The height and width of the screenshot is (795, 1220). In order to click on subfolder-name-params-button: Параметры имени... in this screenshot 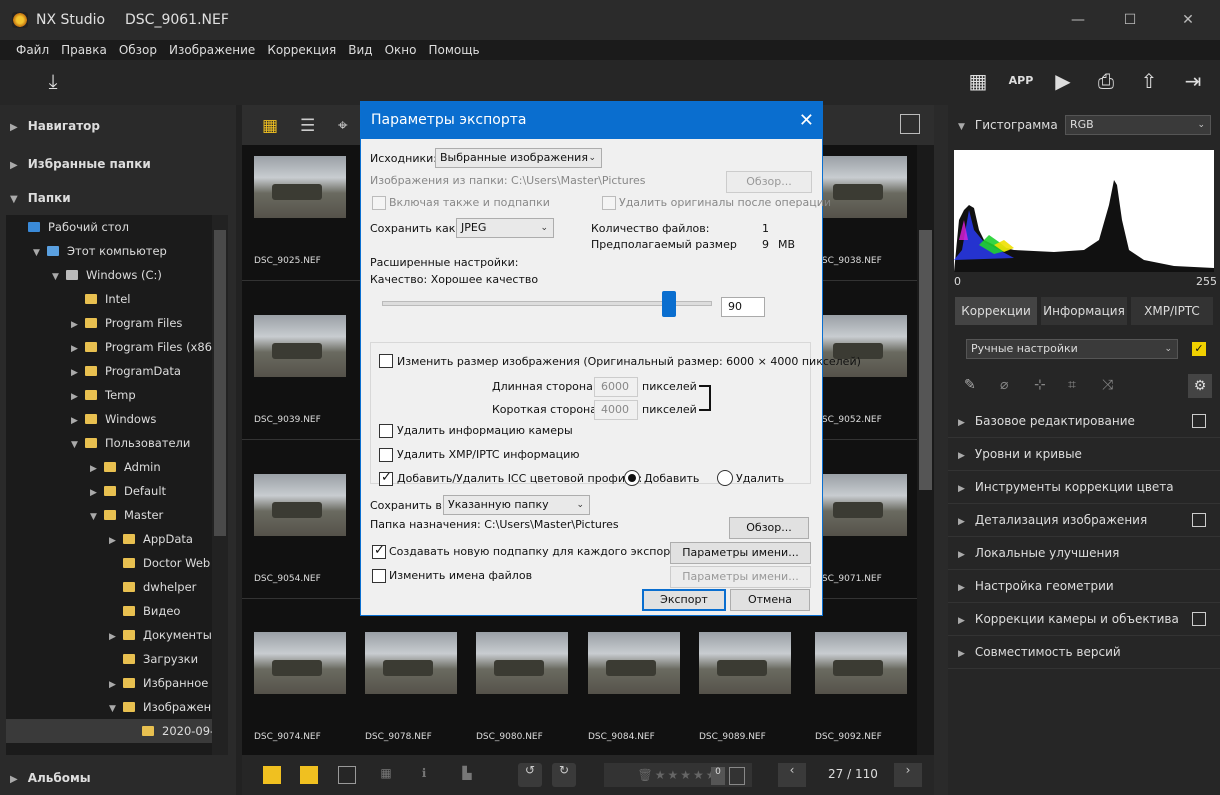, I will do `click(740, 553)`.